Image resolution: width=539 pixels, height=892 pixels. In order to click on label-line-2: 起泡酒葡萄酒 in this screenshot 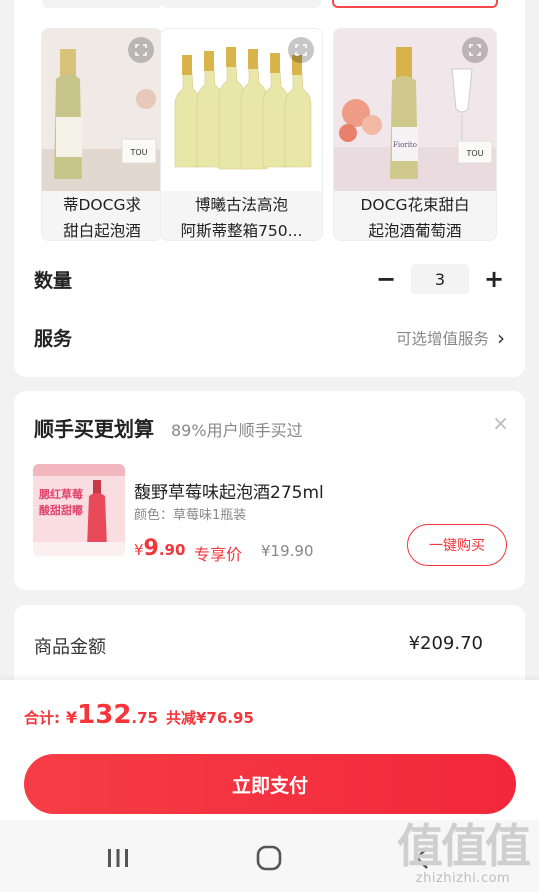, I will do `click(415, 231)`.